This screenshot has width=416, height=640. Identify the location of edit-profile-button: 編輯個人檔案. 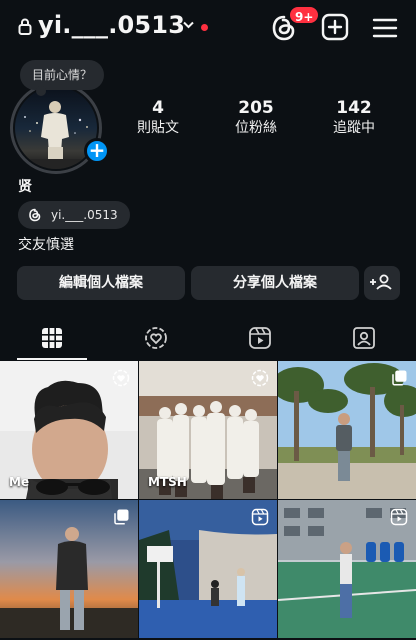
(101, 283).